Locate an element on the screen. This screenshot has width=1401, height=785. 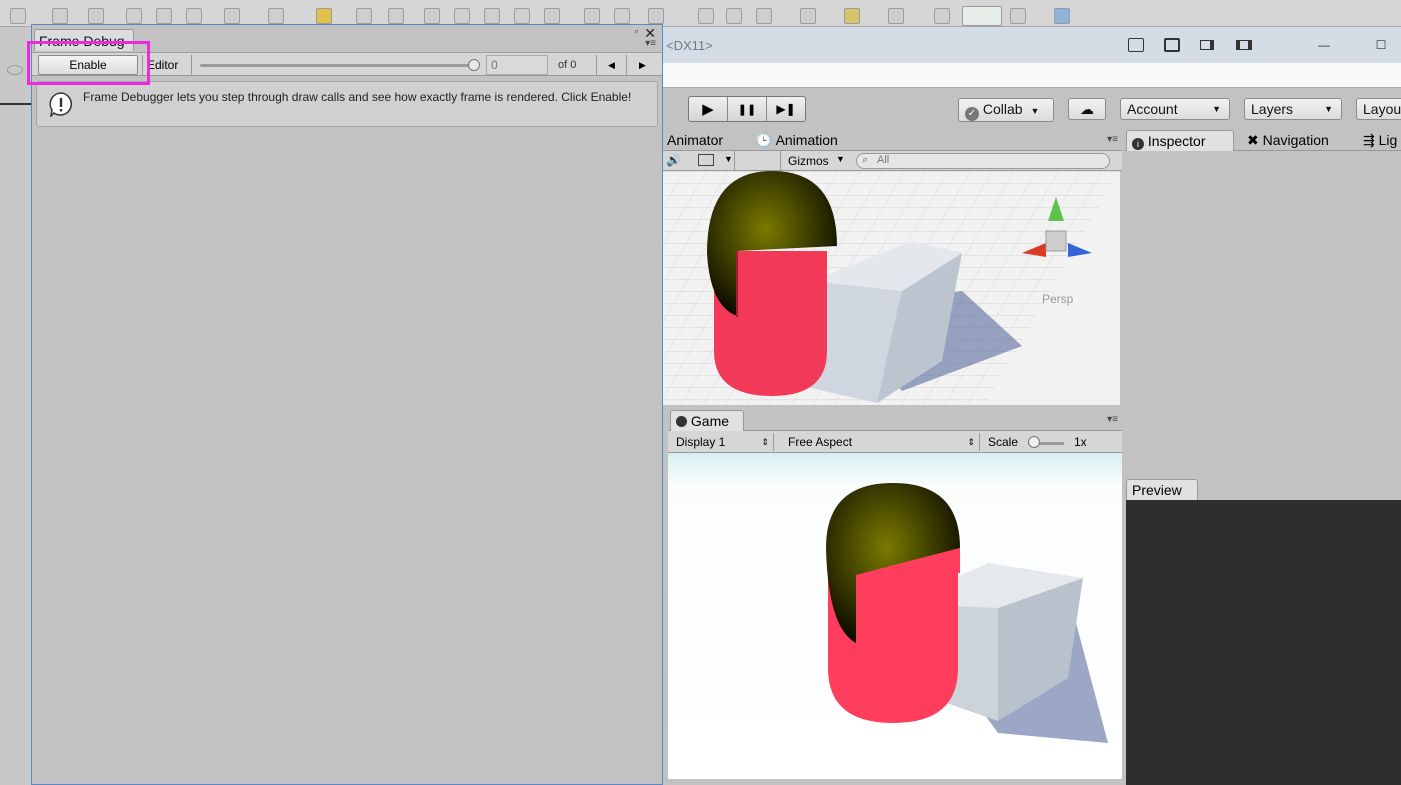
aspect-label: Free Aspect is located at coordinates (820, 442).